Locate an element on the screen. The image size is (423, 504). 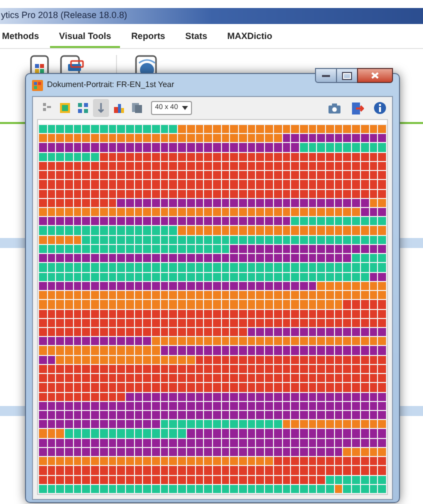
maximize-button is located at coordinates (347, 75).